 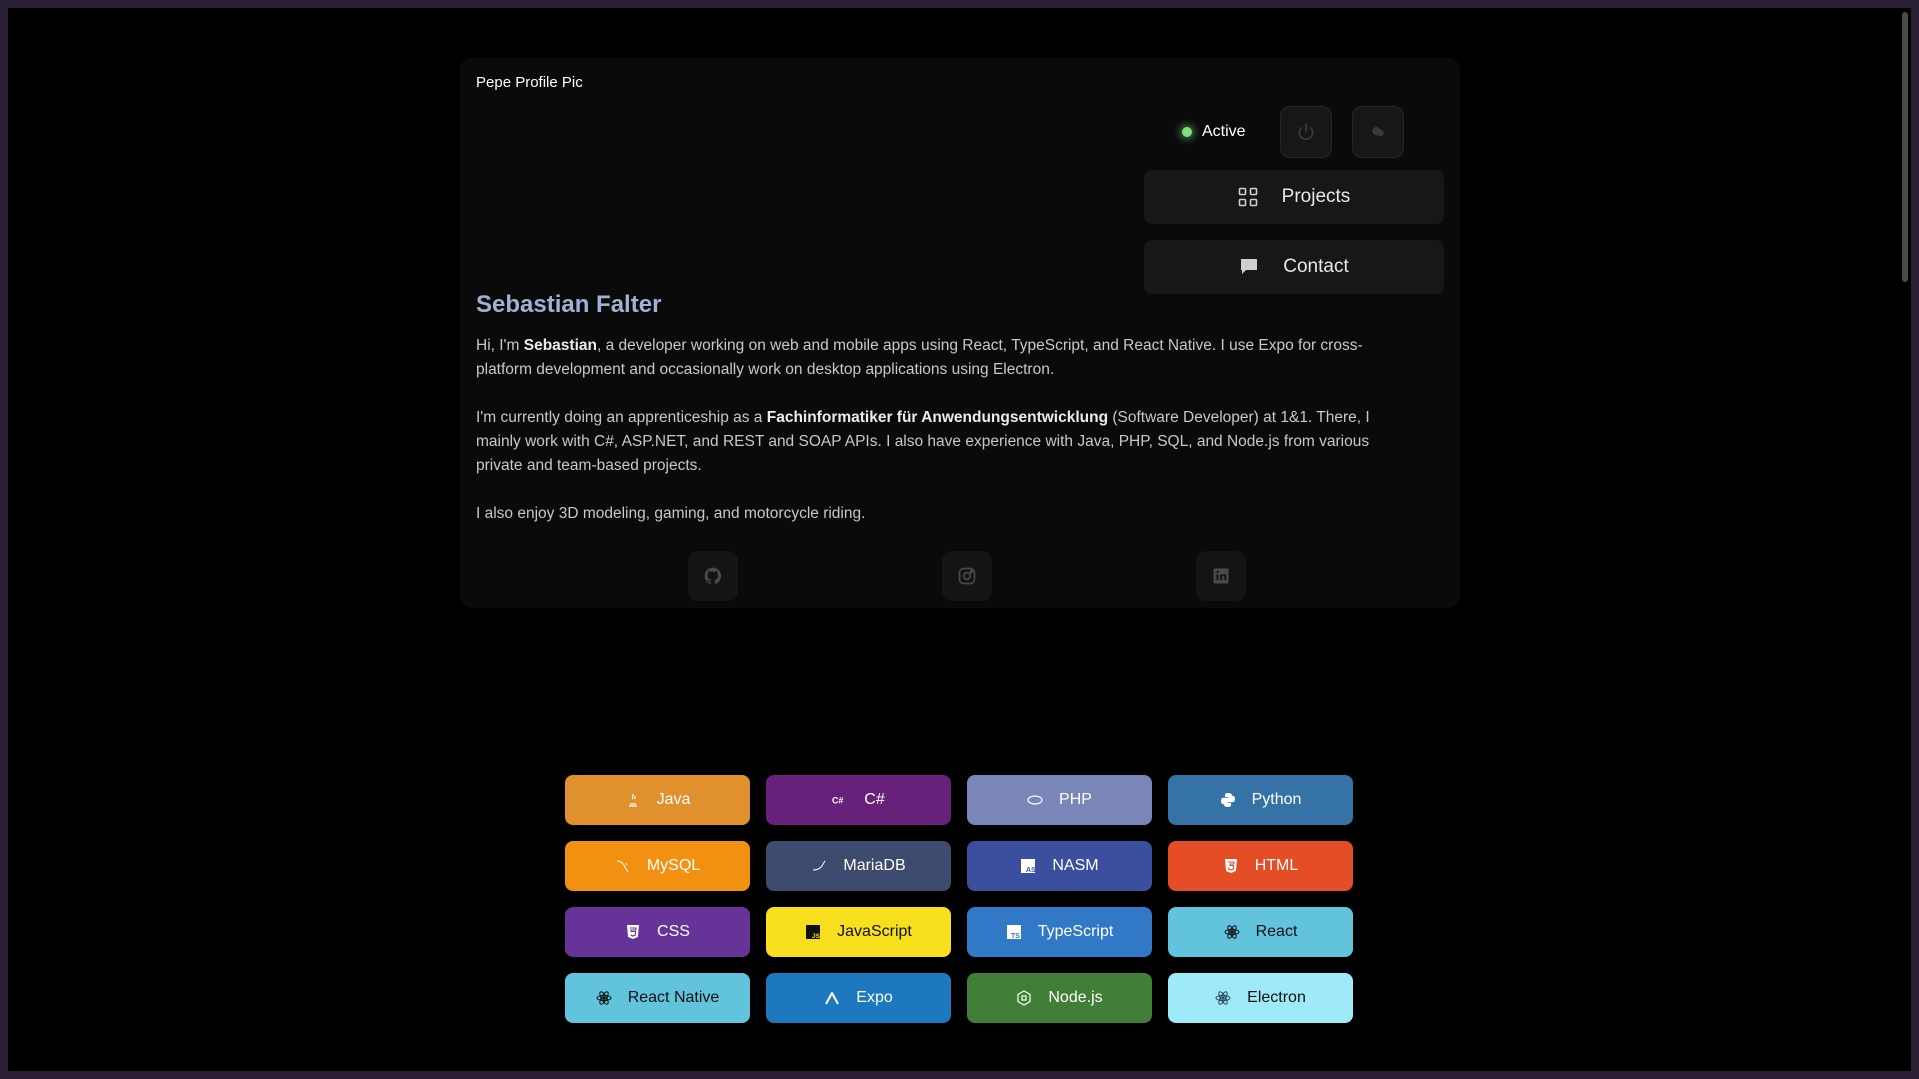 I want to click on electron-icon, so click(x=1223, y=998).